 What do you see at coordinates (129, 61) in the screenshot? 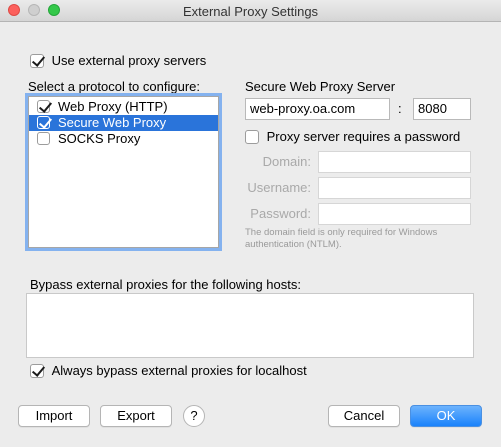
I see `use-proxy-label: Use external proxy servers` at bounding box center [129, 61].